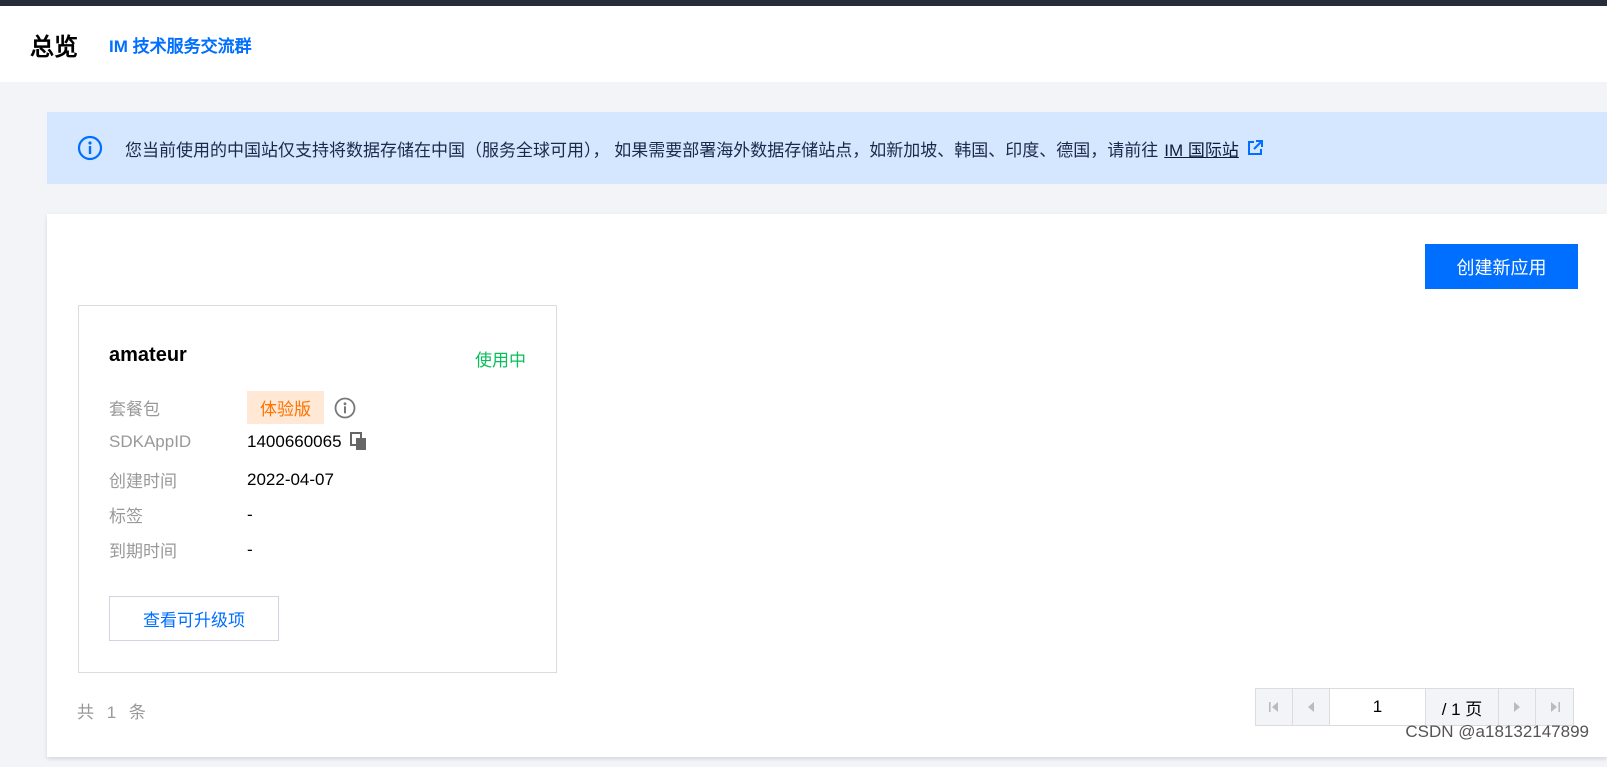 The height and width of the screenshot is (767, 1607). I want to click on prev-page-button, so click(1311, 707).